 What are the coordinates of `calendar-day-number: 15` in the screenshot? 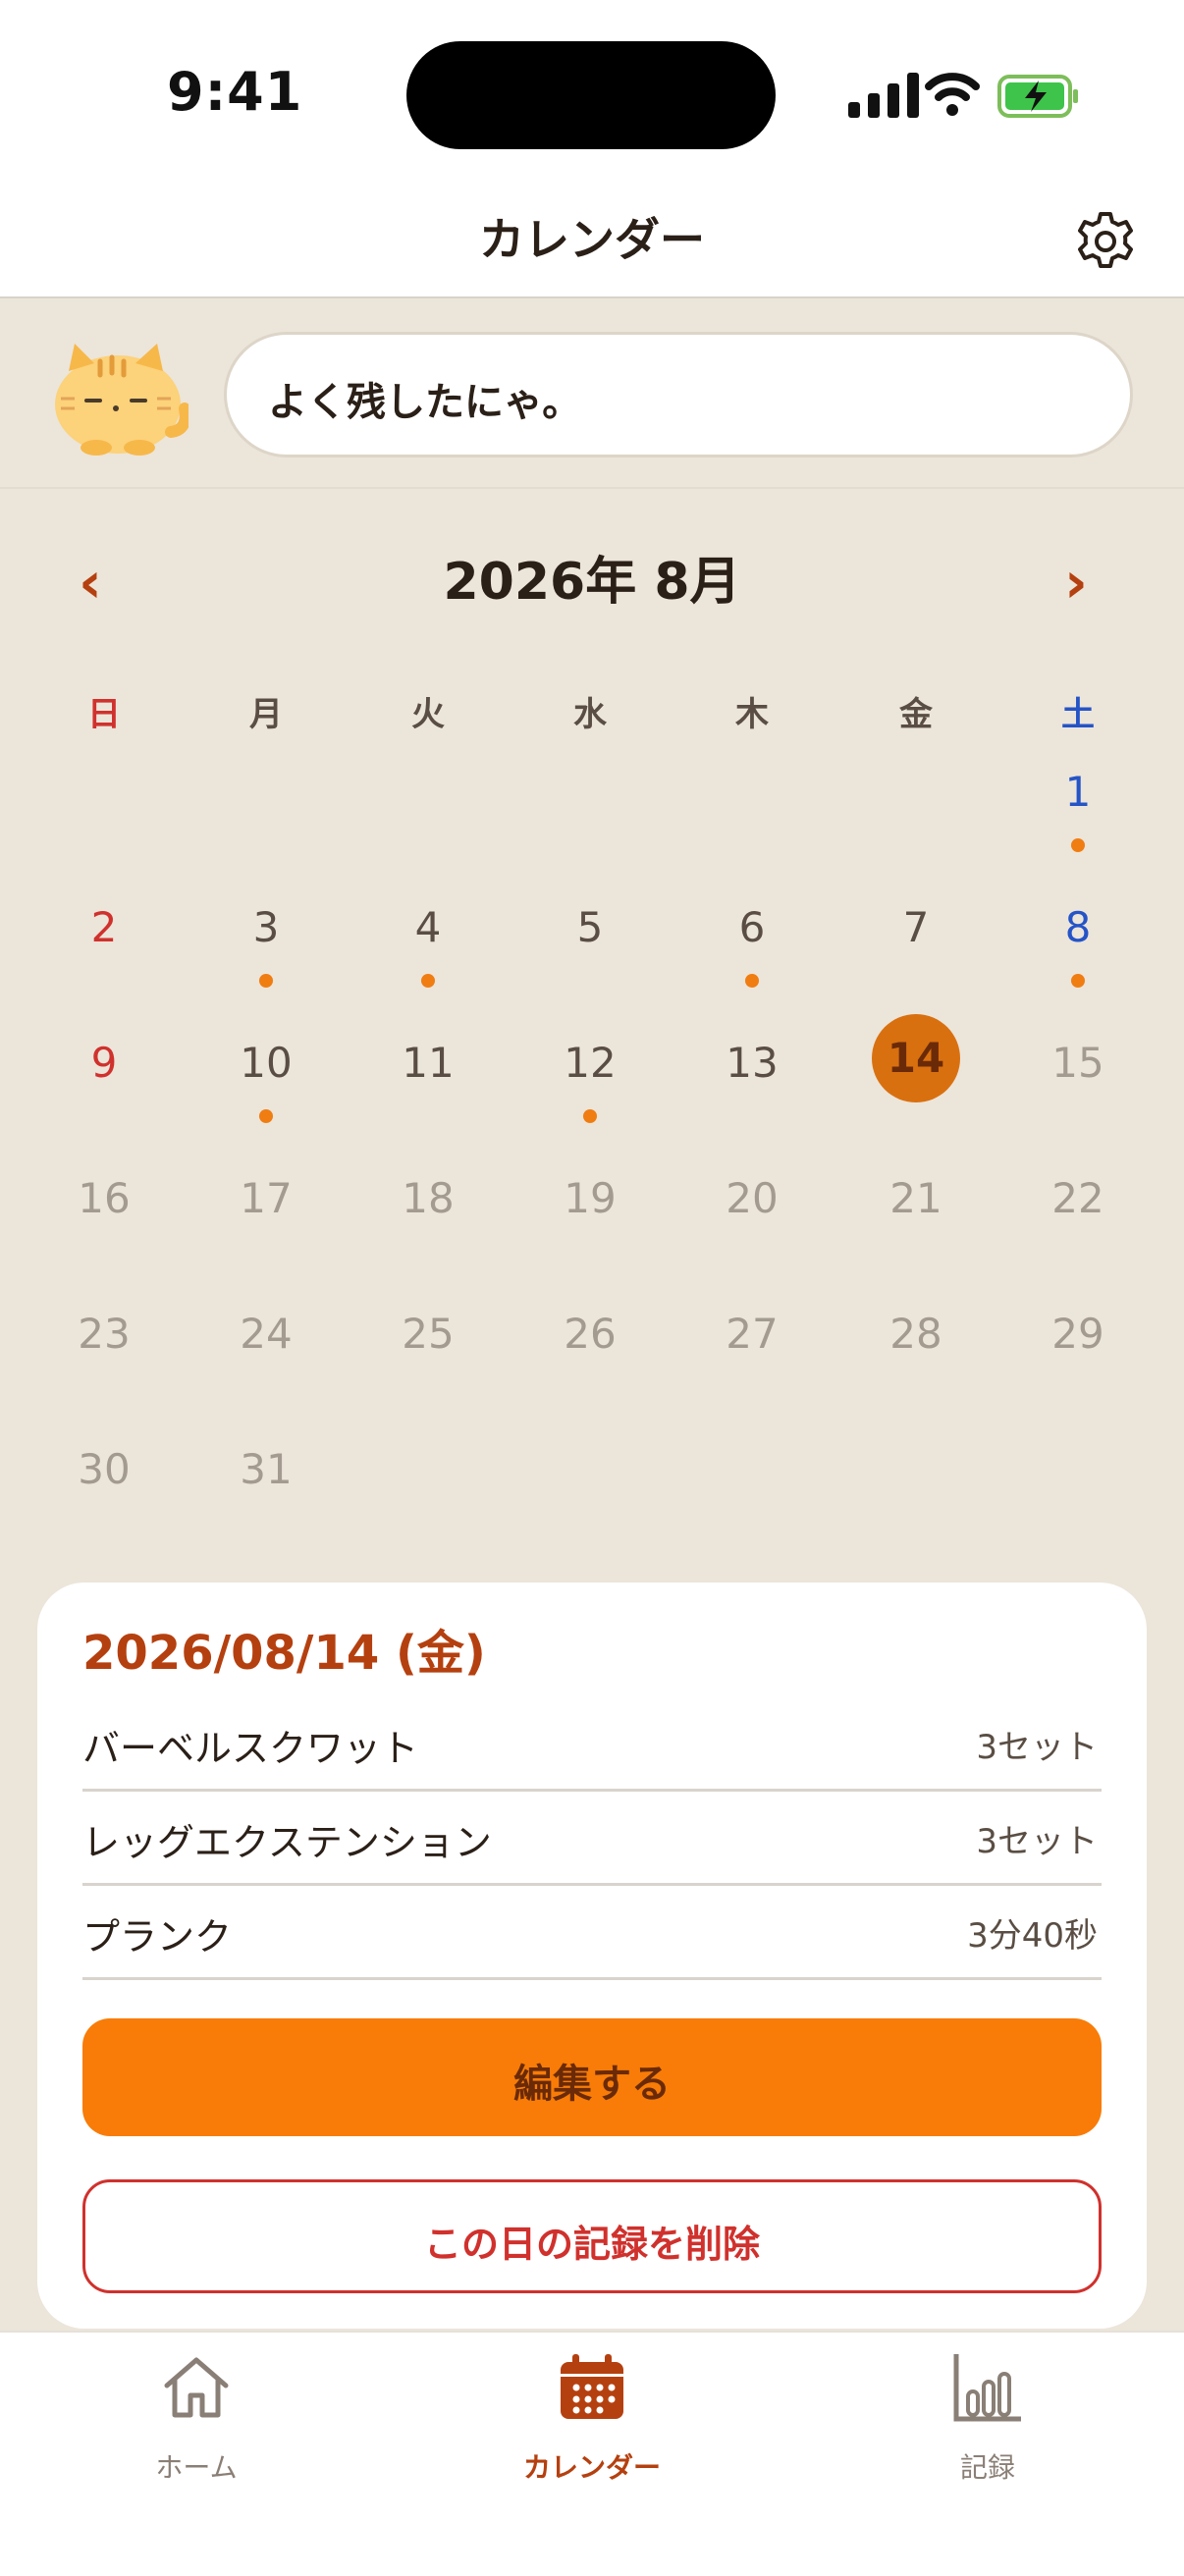 It's located at (1078, 1063).